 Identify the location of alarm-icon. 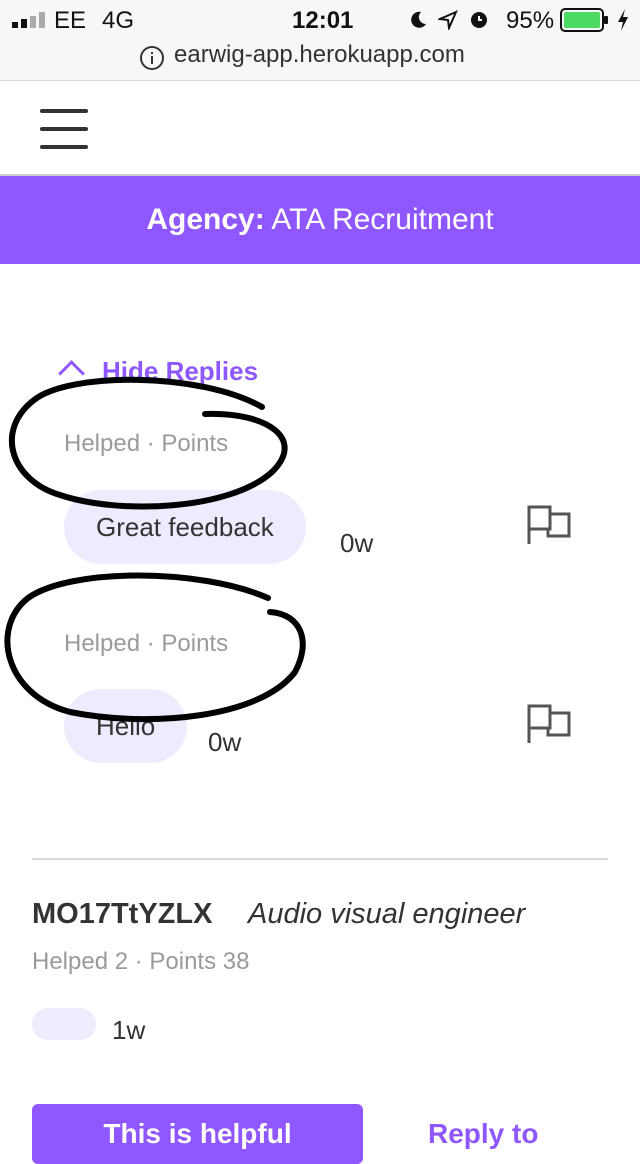
(479, 20).